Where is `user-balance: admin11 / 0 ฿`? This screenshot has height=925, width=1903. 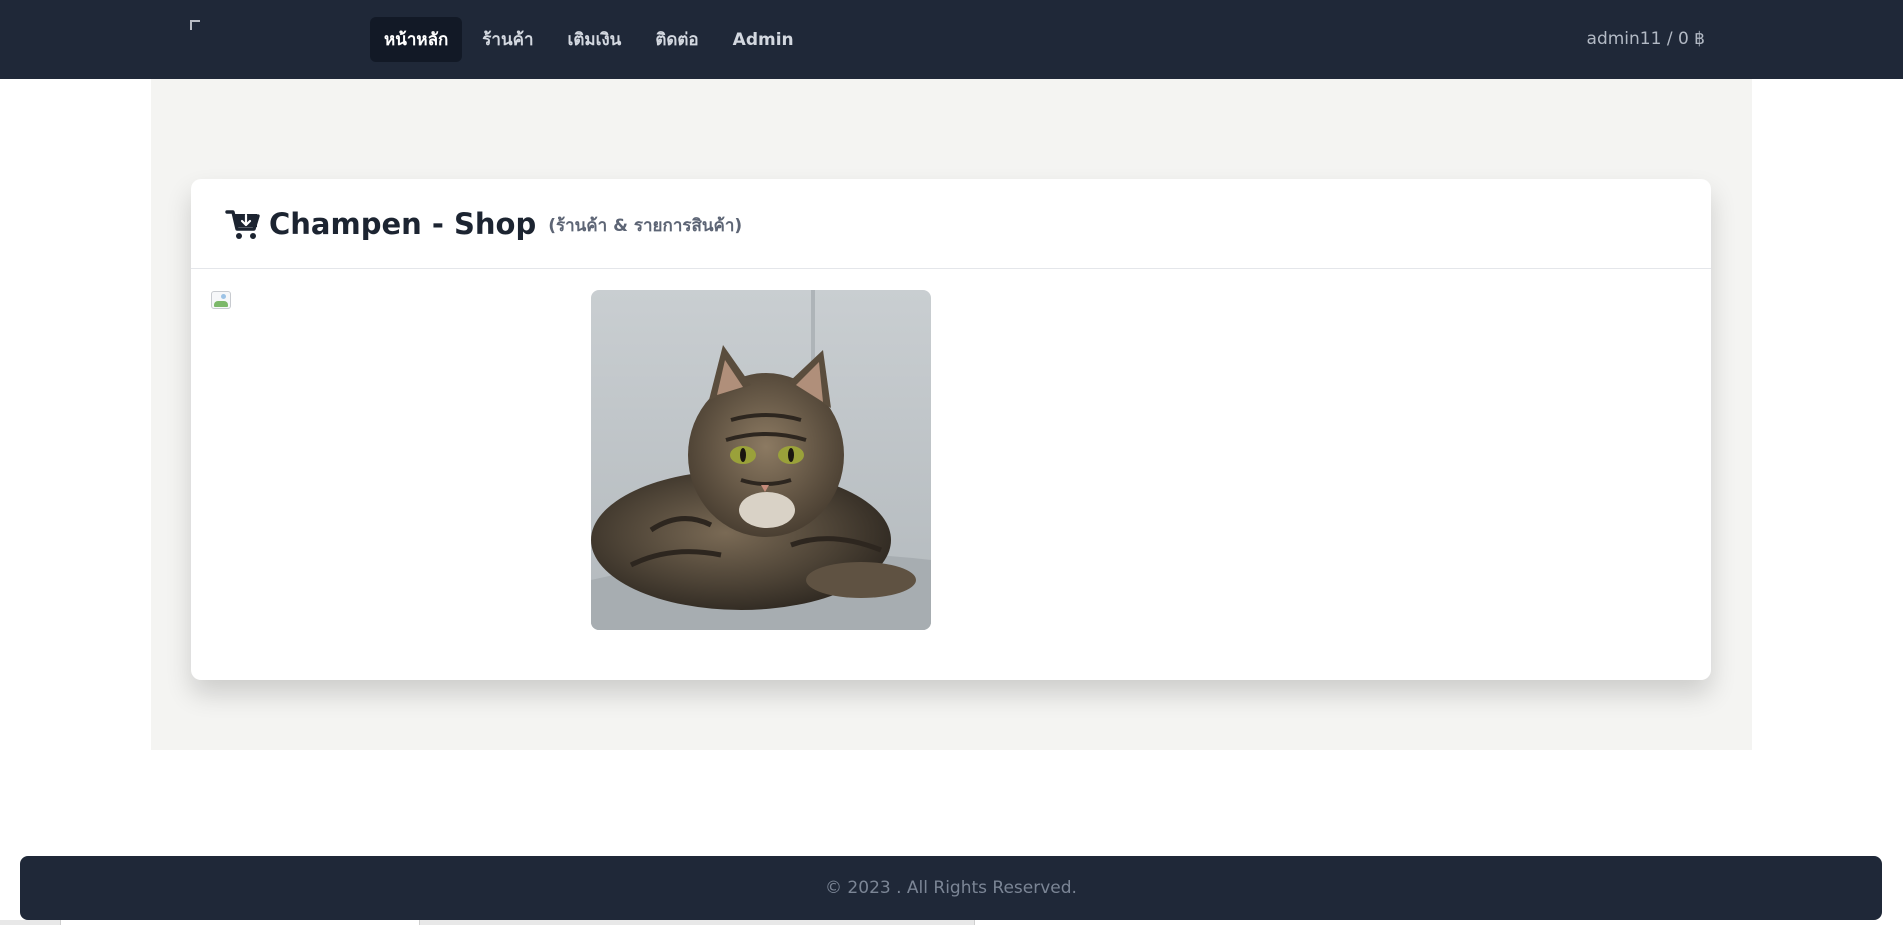 user-balance: admin11 / 0 ฿ is located at coordinates (1646, 39).